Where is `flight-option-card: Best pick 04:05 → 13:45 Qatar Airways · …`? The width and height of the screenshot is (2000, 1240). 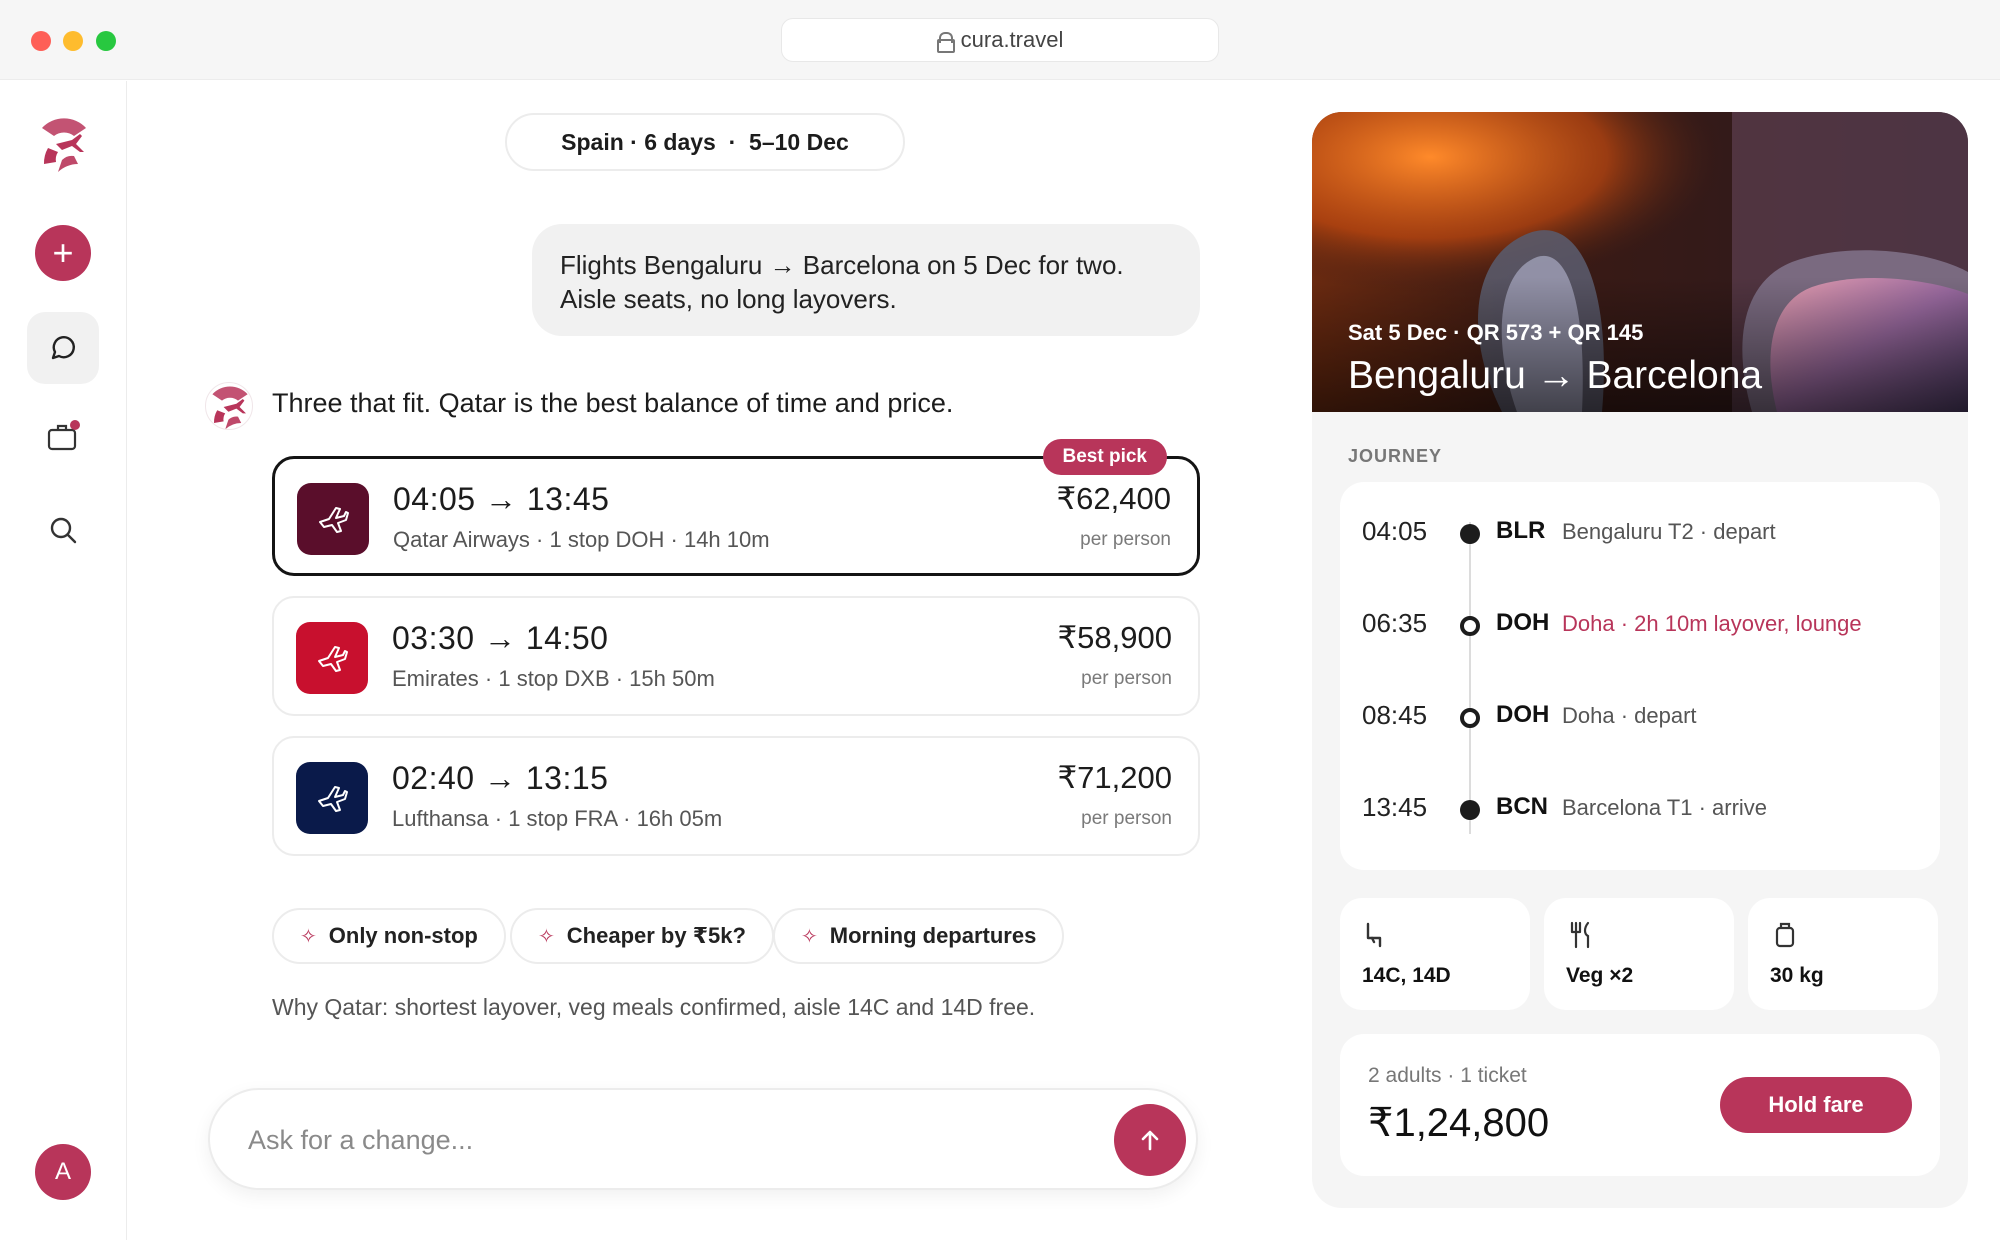
flight-option-card: Best pick 04:05 → 13:45 Qatar Airways · … is located at coordinates (736, 507).